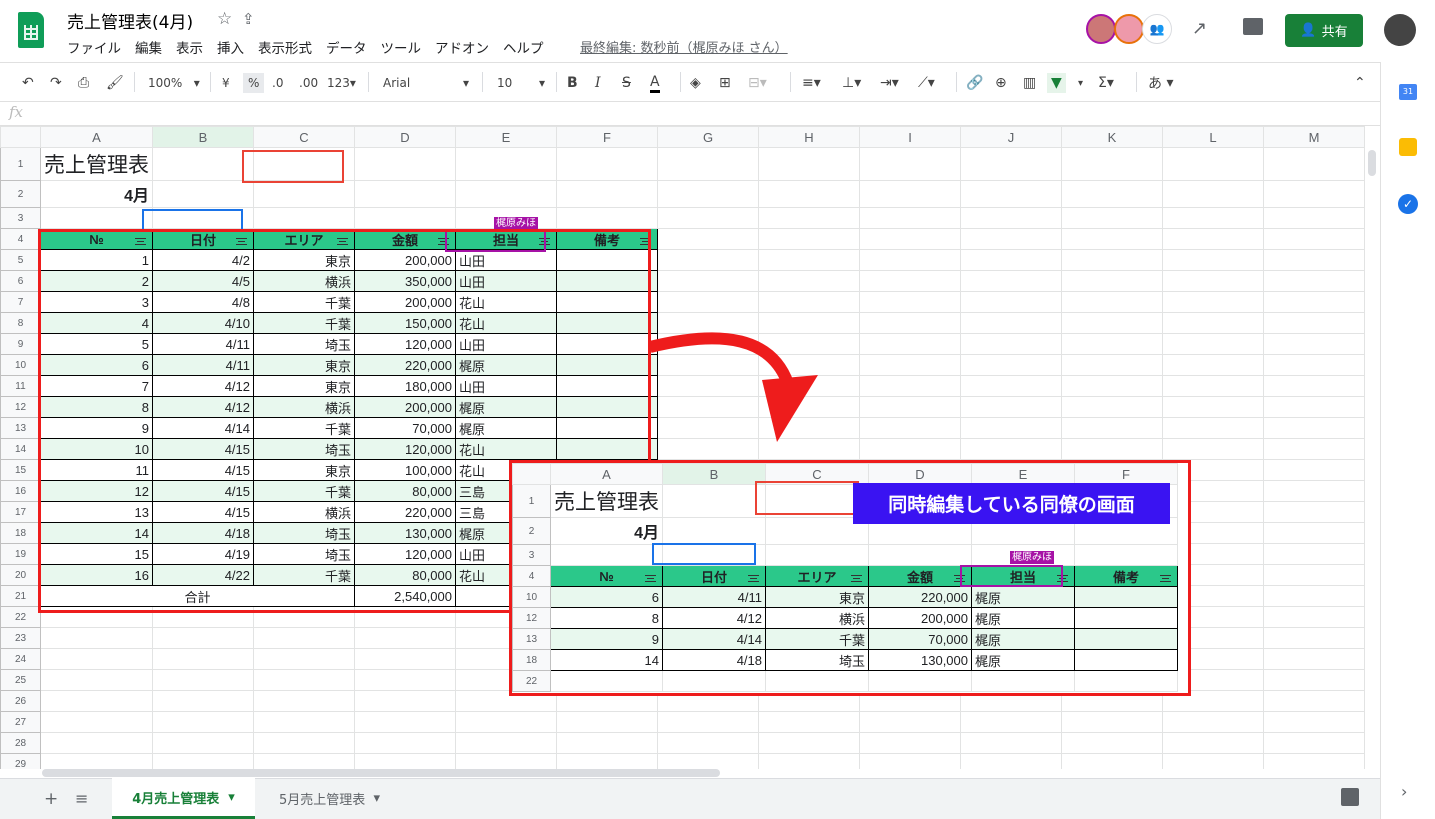 This screenshot has height=819, width=1435. What do you see at coordinates (20, 386) in the screenshot?
I see `row-header: 11` at bounding box center [20, 386].